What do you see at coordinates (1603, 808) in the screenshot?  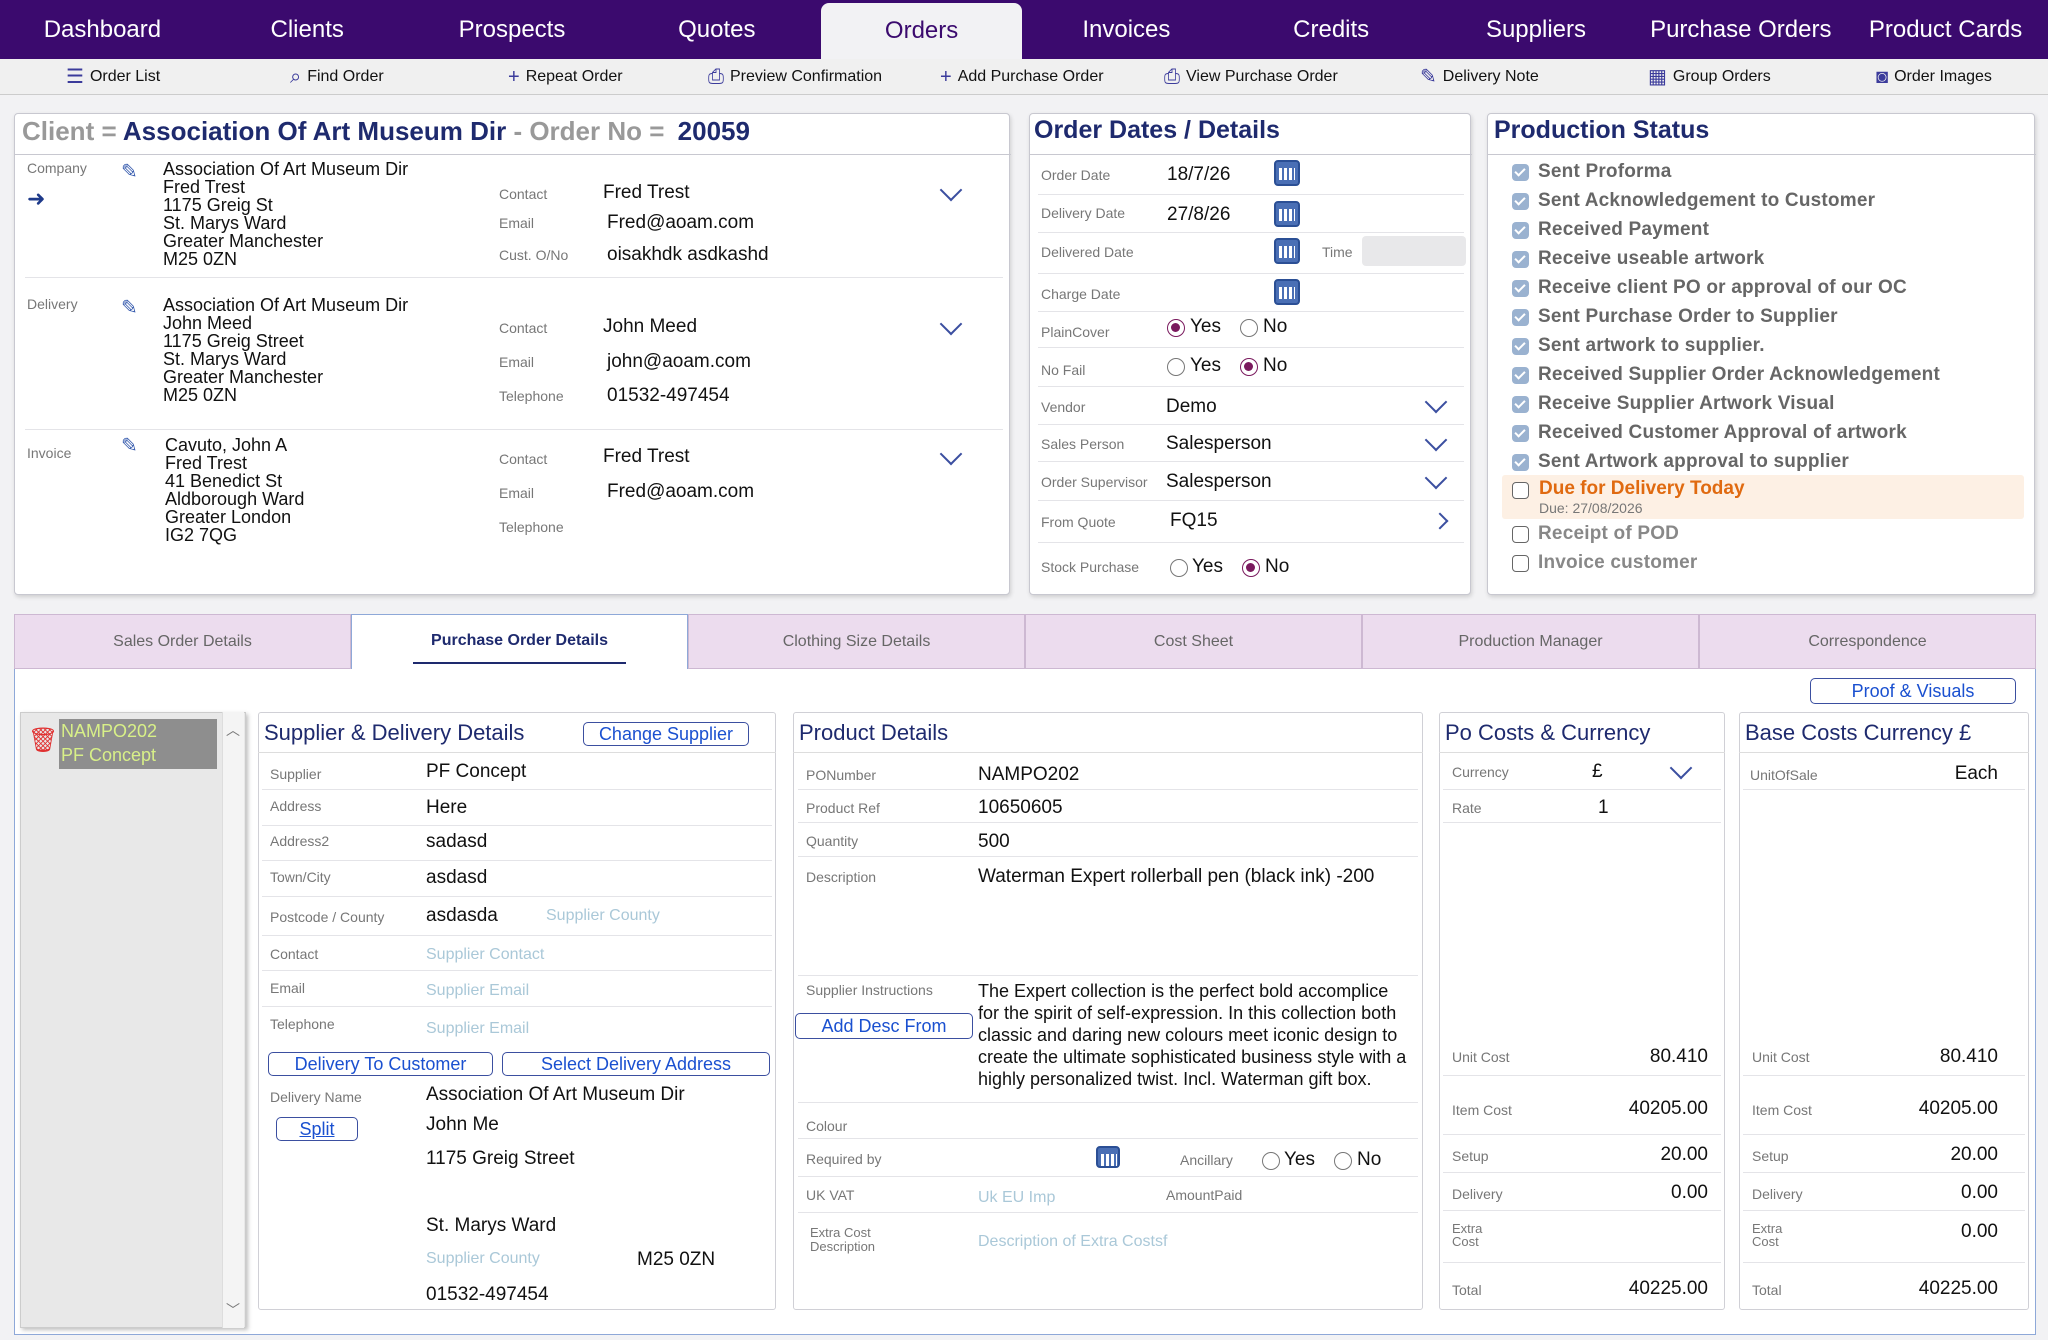 I see `rate-field: 1` at bounding box center [1603, 808].